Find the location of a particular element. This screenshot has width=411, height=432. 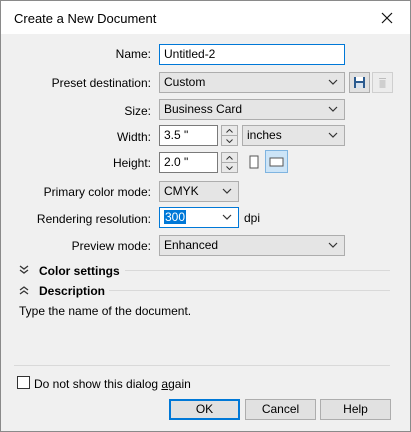

landscape-icon is located at coordinates (276, 162).